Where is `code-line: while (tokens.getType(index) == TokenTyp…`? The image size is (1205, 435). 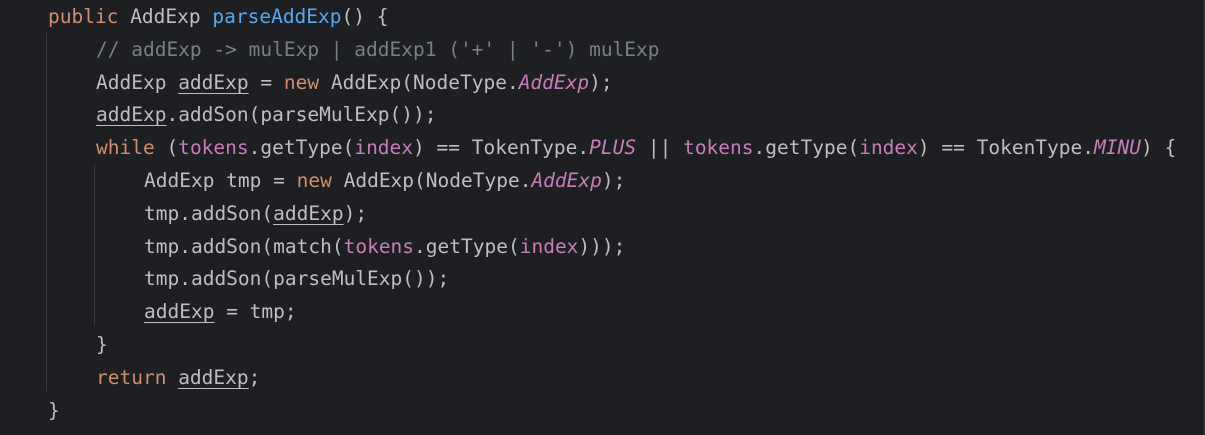
code-line: while (tokens.getType(index) == TokenTyp… is located at coordinates (636, 147).